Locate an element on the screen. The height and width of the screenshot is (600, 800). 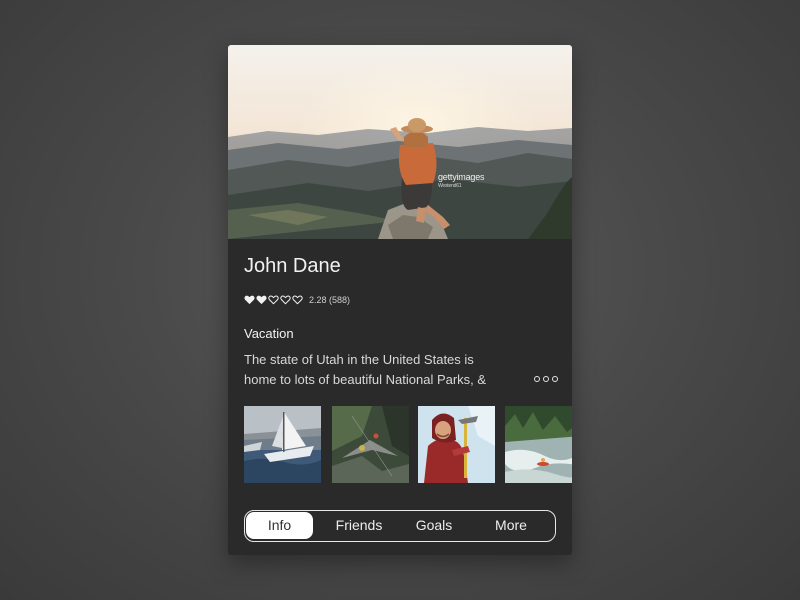
sailing-boat-thumbnail is located at coordinates (282, 444).